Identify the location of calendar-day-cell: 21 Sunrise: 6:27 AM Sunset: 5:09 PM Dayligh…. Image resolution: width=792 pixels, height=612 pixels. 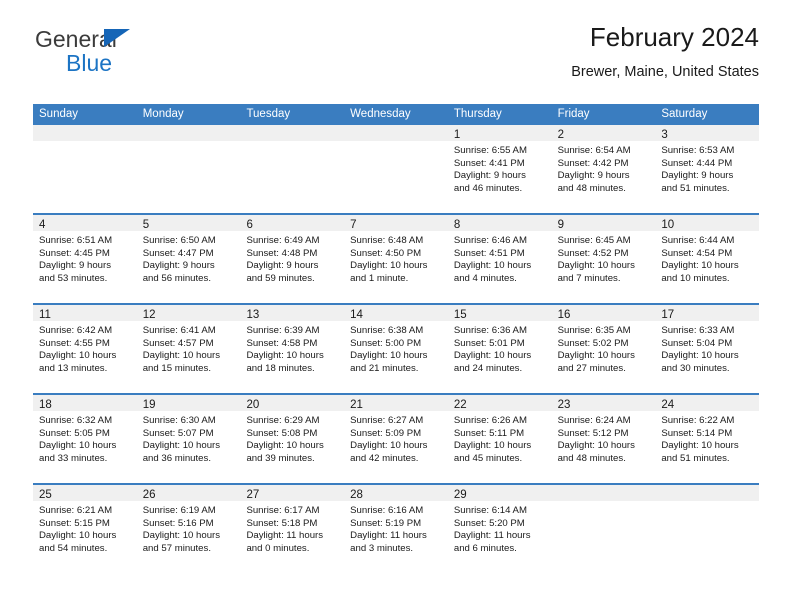
(396, 439).